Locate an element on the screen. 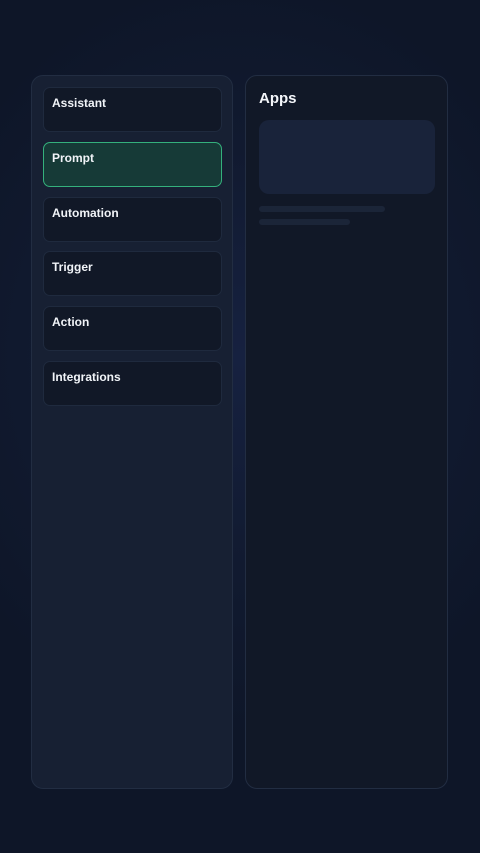 Image resolution: width=480 pixels, height=853 pixels. loading-card-placeholder is located at coordinates (347, 157).